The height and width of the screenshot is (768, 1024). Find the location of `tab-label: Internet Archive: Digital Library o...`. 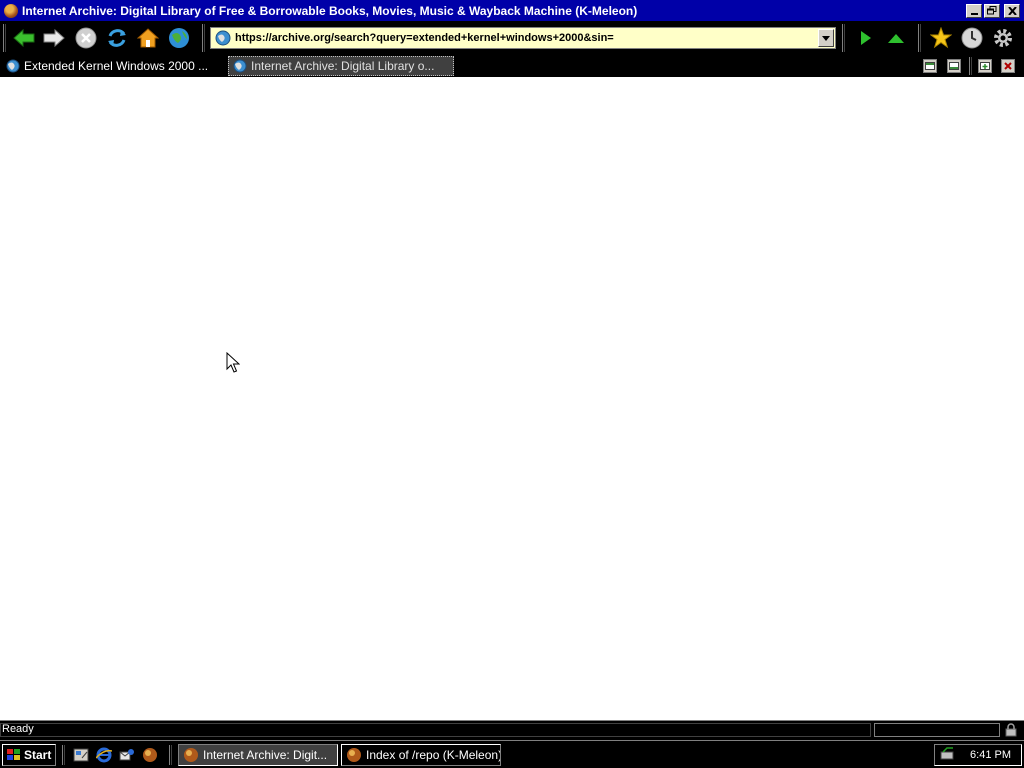

tab-label: Internet Archive: Digital Library o... is located at coordinates (343, 66).